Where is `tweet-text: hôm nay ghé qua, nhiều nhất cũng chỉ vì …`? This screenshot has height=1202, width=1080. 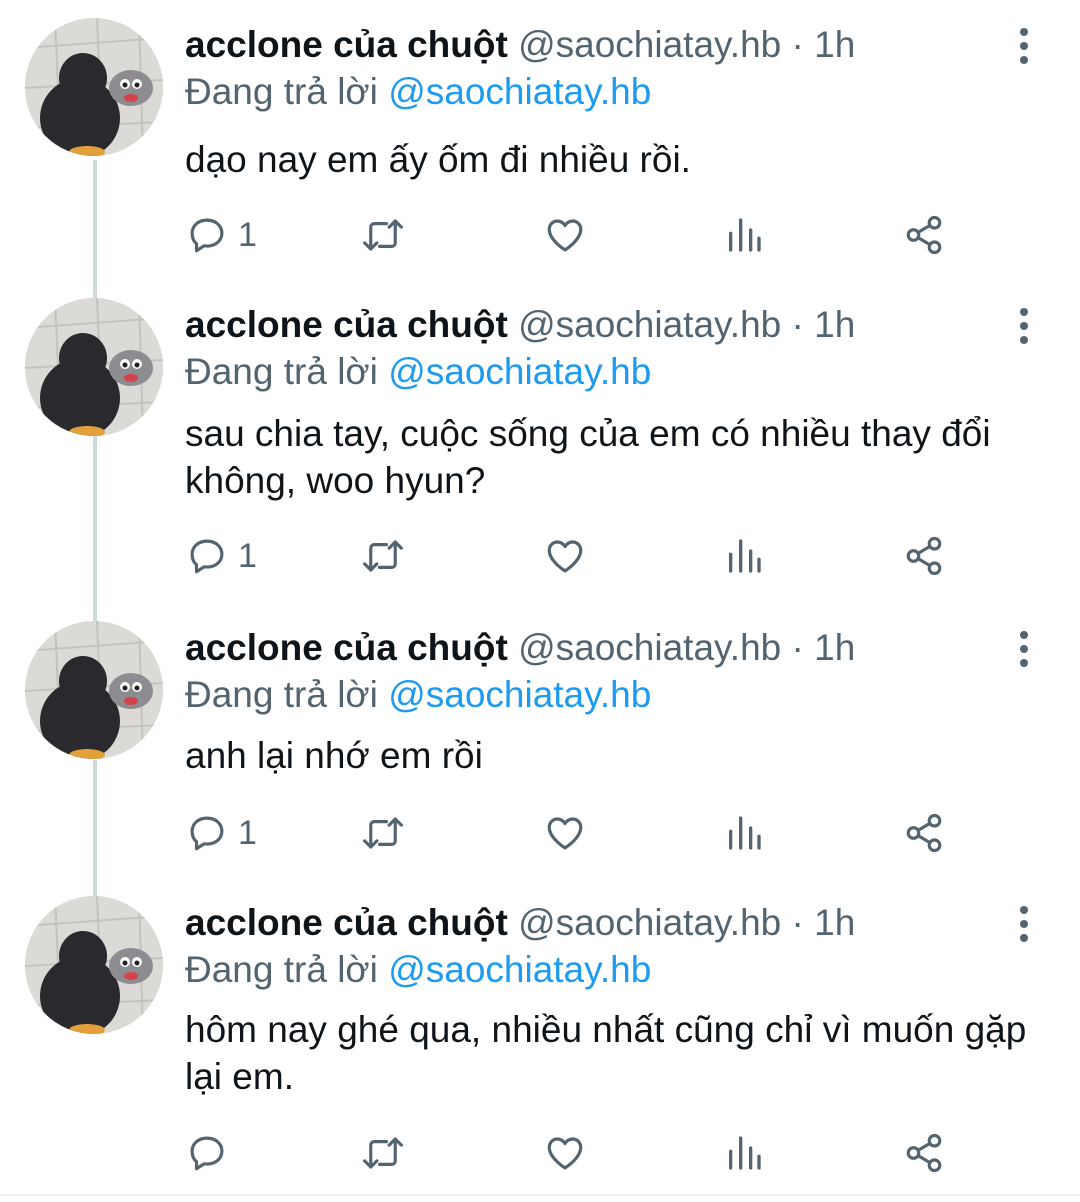 tweet-text: hôm nay ghé qua, nhiều nhất cũng chỉ vì … is located at coordinates (606, 1053).